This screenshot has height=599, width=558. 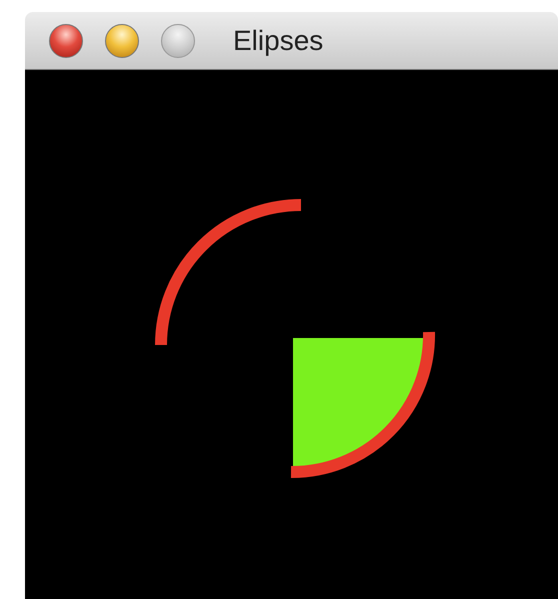 I want to click on close-button, so click(x=66, y=41).